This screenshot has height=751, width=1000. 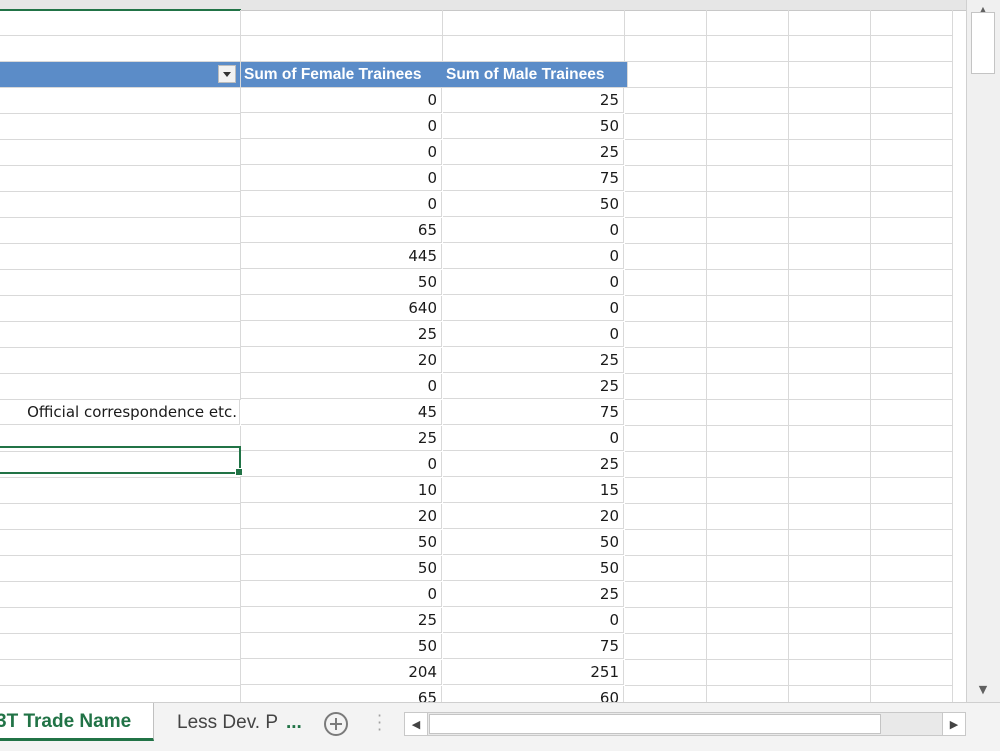 I want to click on dropdown-filter-icon, so click(x=227, y=74).